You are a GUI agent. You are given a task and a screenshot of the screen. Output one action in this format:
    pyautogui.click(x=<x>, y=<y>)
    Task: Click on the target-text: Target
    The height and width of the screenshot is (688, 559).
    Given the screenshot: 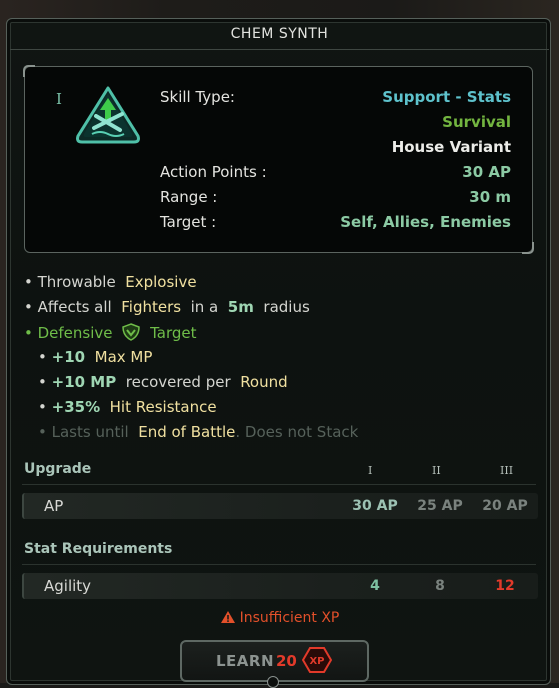 What is the action you would take?
    pyautogui.click(x=173, y=333)
    